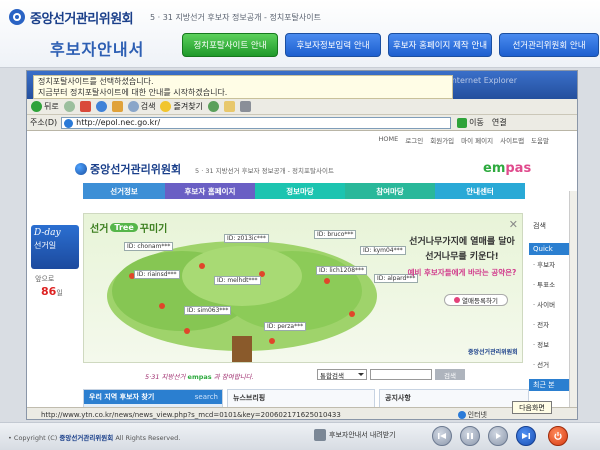  Describe the element at coordinates (206, 397) in the screenshot. I see `candidate-finder-search-link: search` at that location.